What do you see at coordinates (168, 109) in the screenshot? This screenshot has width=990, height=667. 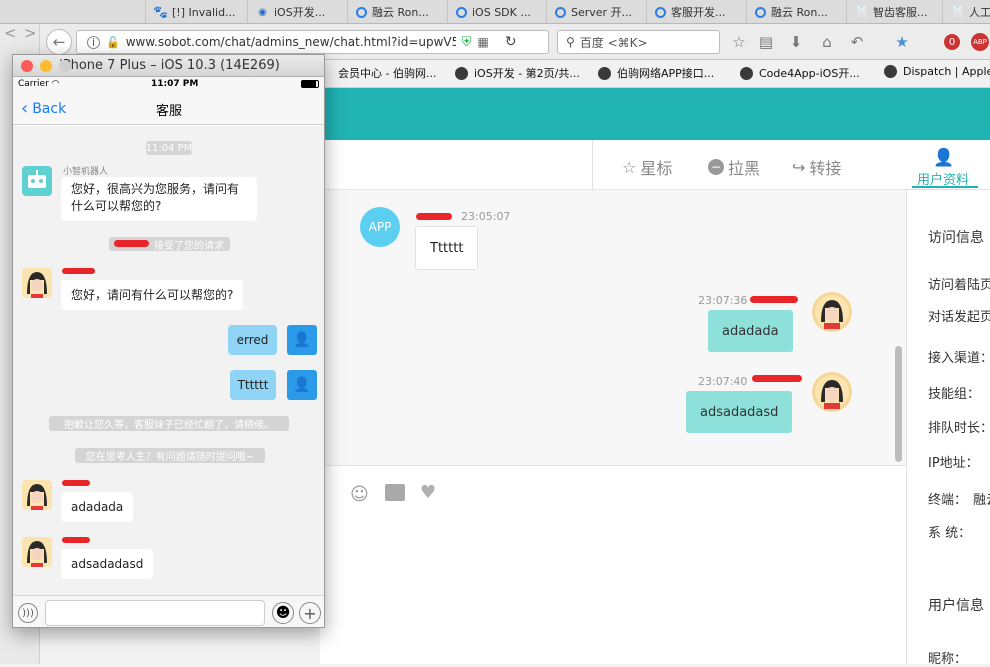 I see `ios-nav-bar: ‹ Back 客服` at bounding box center [168, 109].